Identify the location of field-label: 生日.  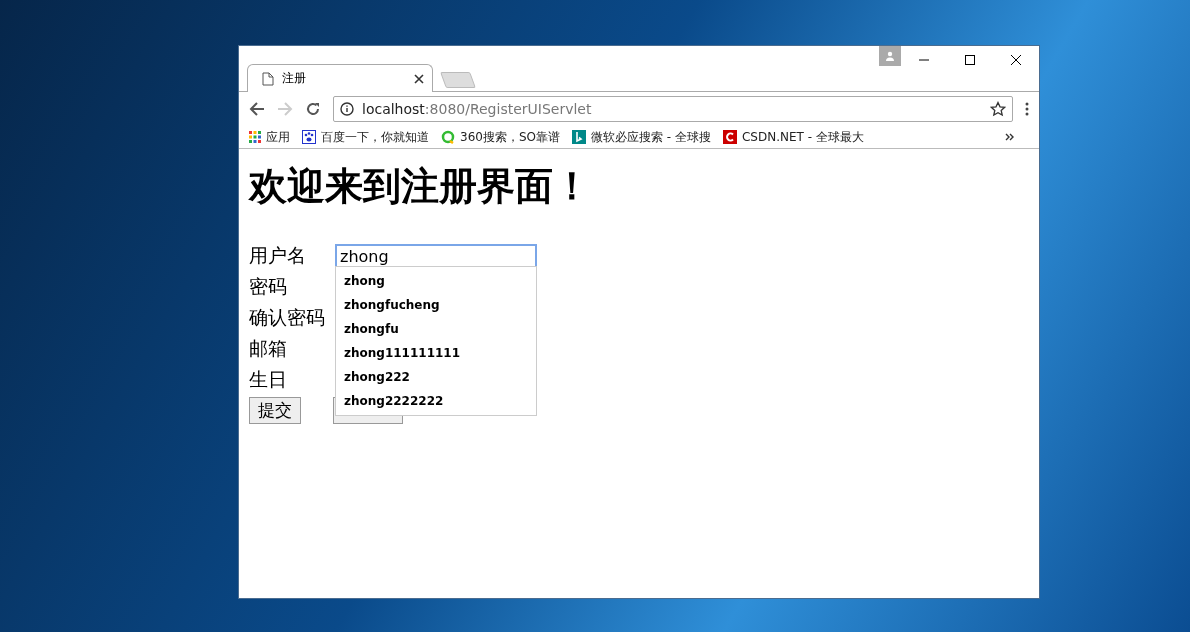
(268, 379).